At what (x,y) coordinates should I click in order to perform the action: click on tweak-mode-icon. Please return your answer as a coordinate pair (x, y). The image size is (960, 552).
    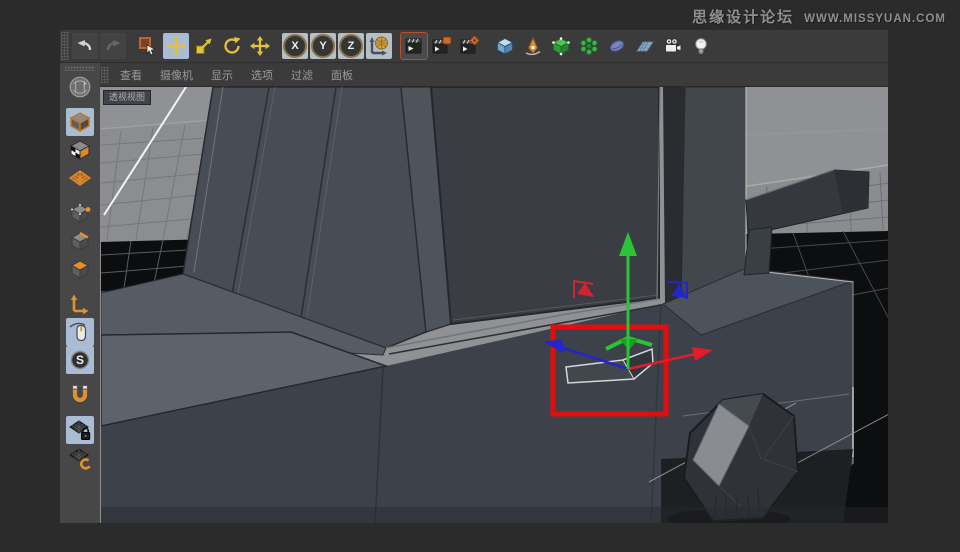
    Looking at the image, I should click on (78, 332).